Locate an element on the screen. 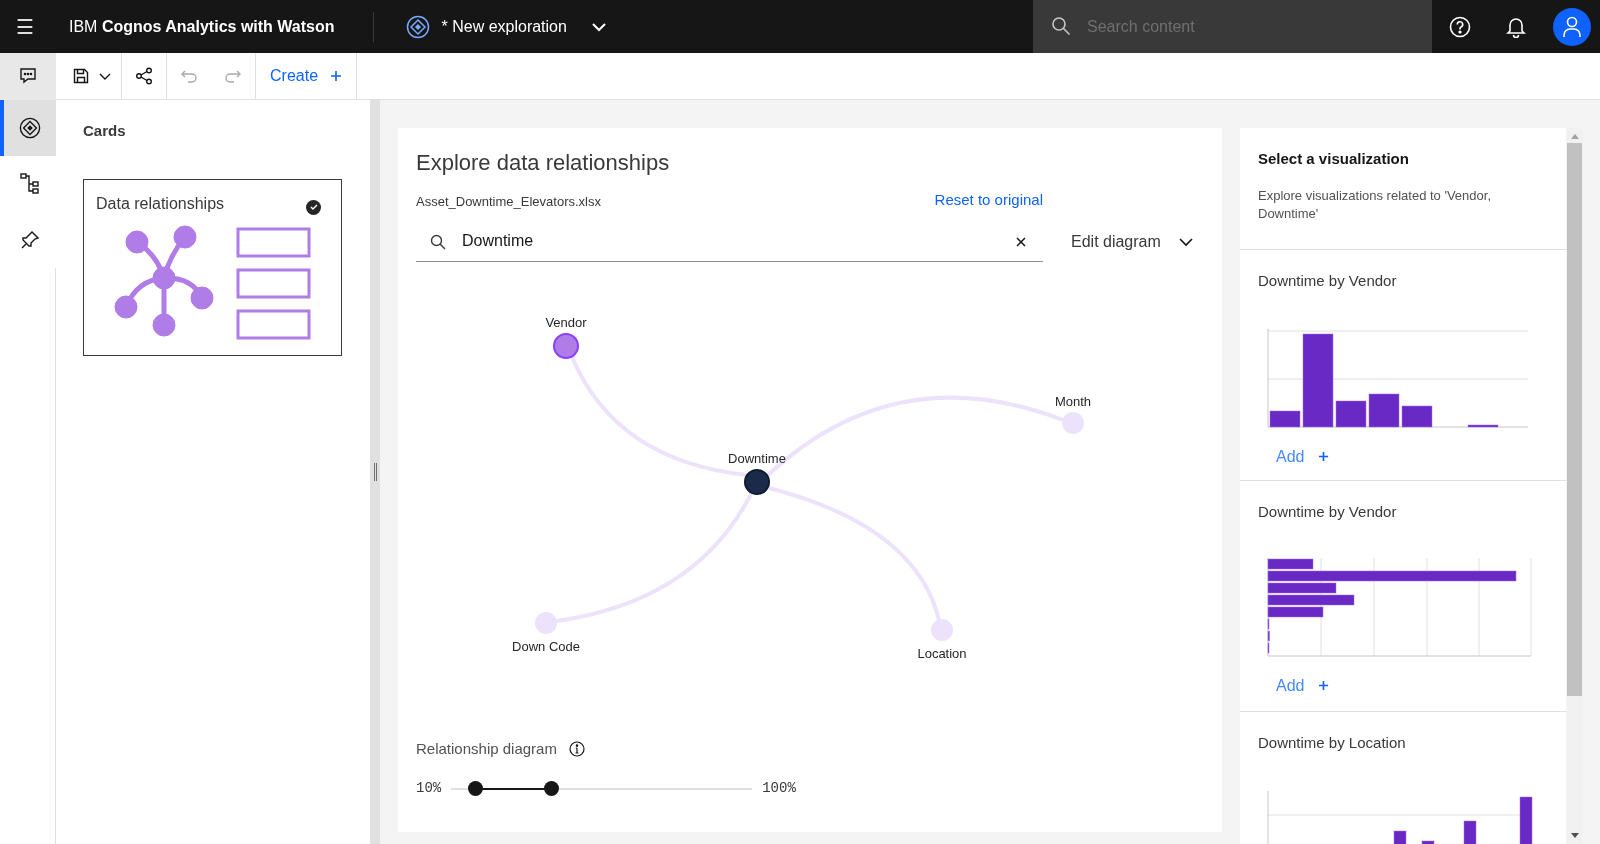 This screenshot has height=844, width=1600. node-label: Month is located at coordinates (1073, 401).